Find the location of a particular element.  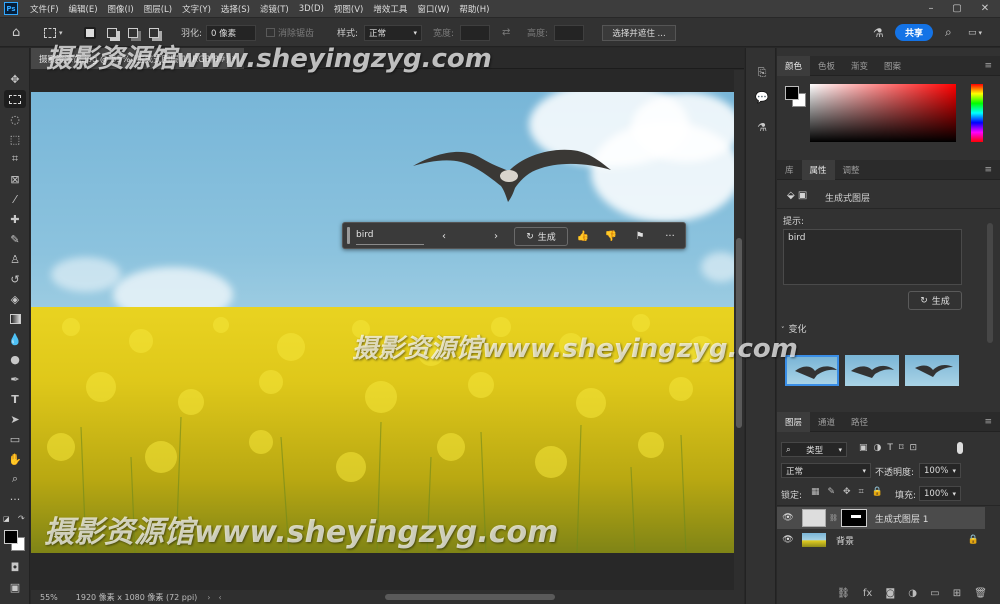

object-selection-tool-icon: ⬚ is located at coordinates (15, 139).